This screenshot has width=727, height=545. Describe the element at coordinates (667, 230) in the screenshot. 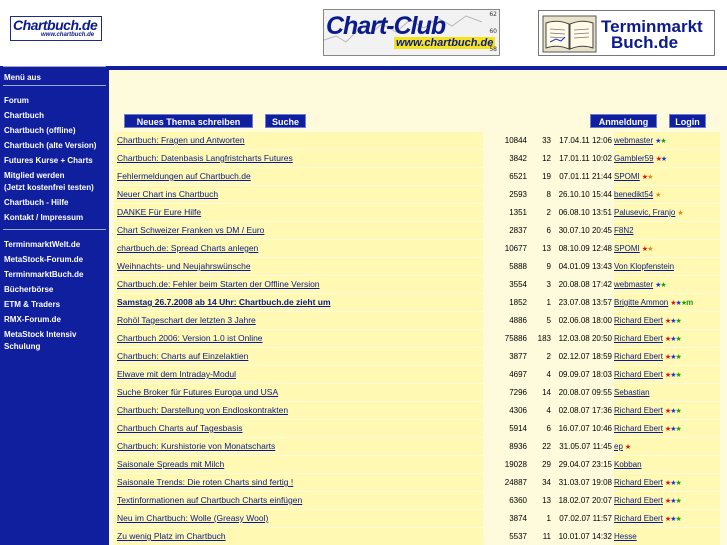

I see `topic-author-cell: F8N2` at that location.